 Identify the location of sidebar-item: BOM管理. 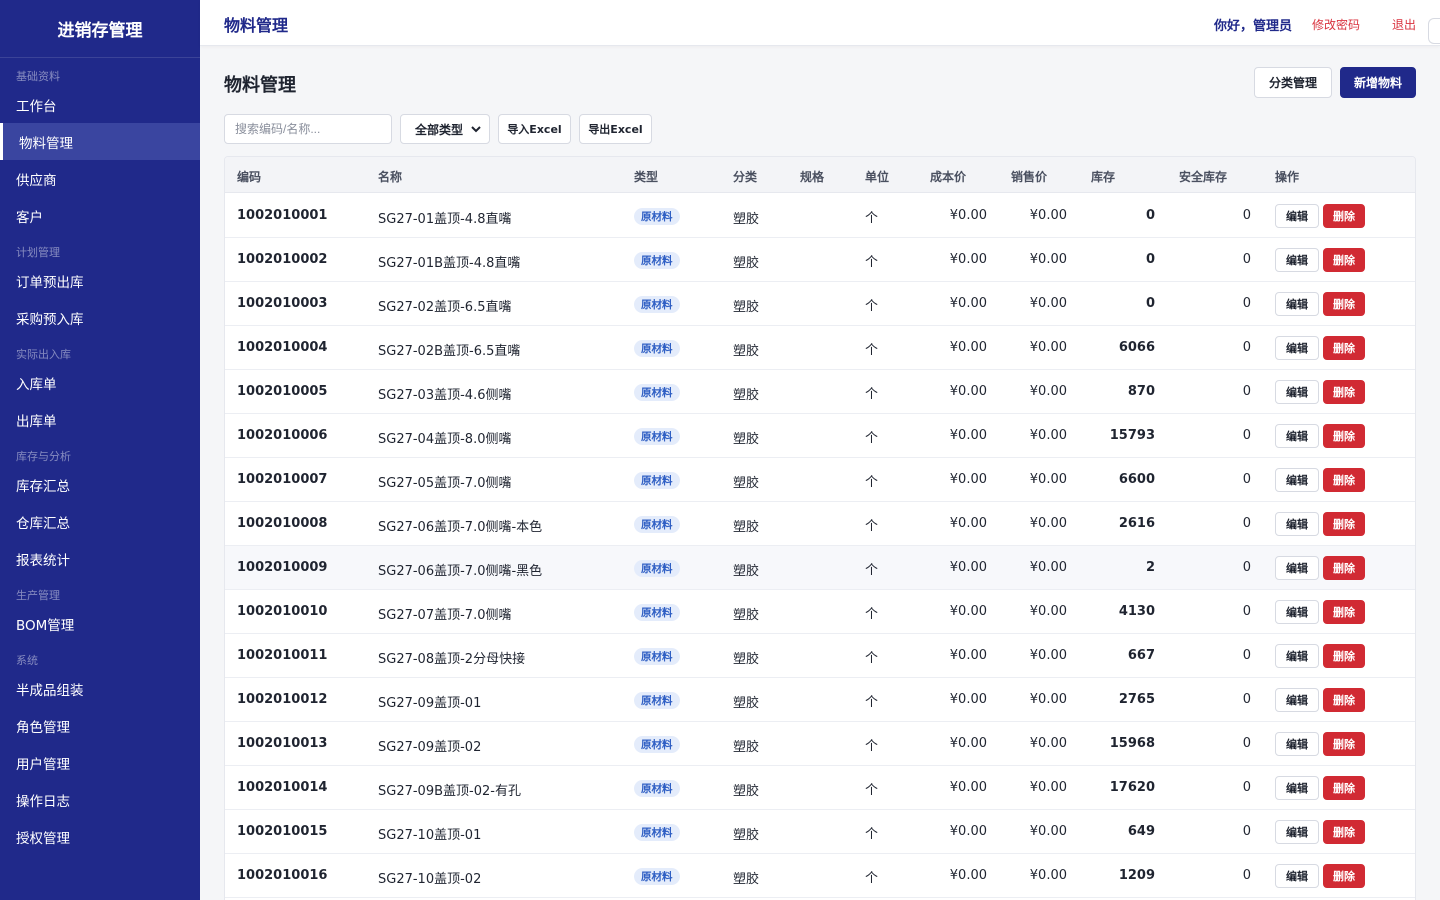
(100, 623).